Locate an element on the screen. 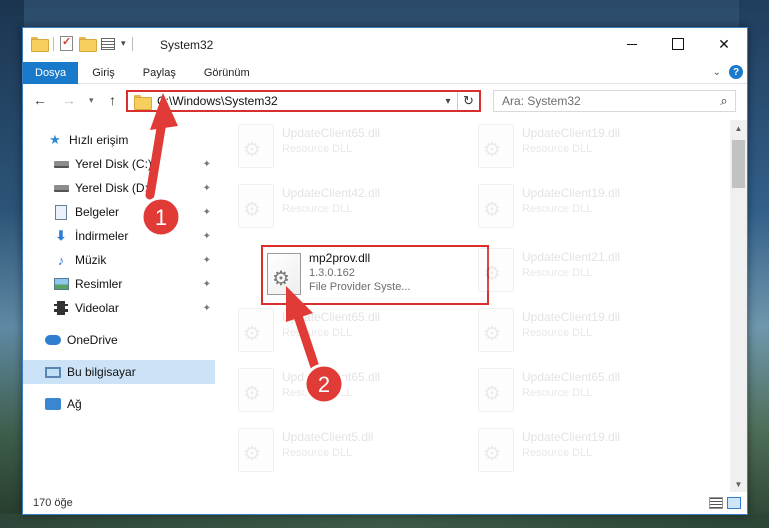  file-name: UpdateClient21.dll is located at coordinates (571, 257).